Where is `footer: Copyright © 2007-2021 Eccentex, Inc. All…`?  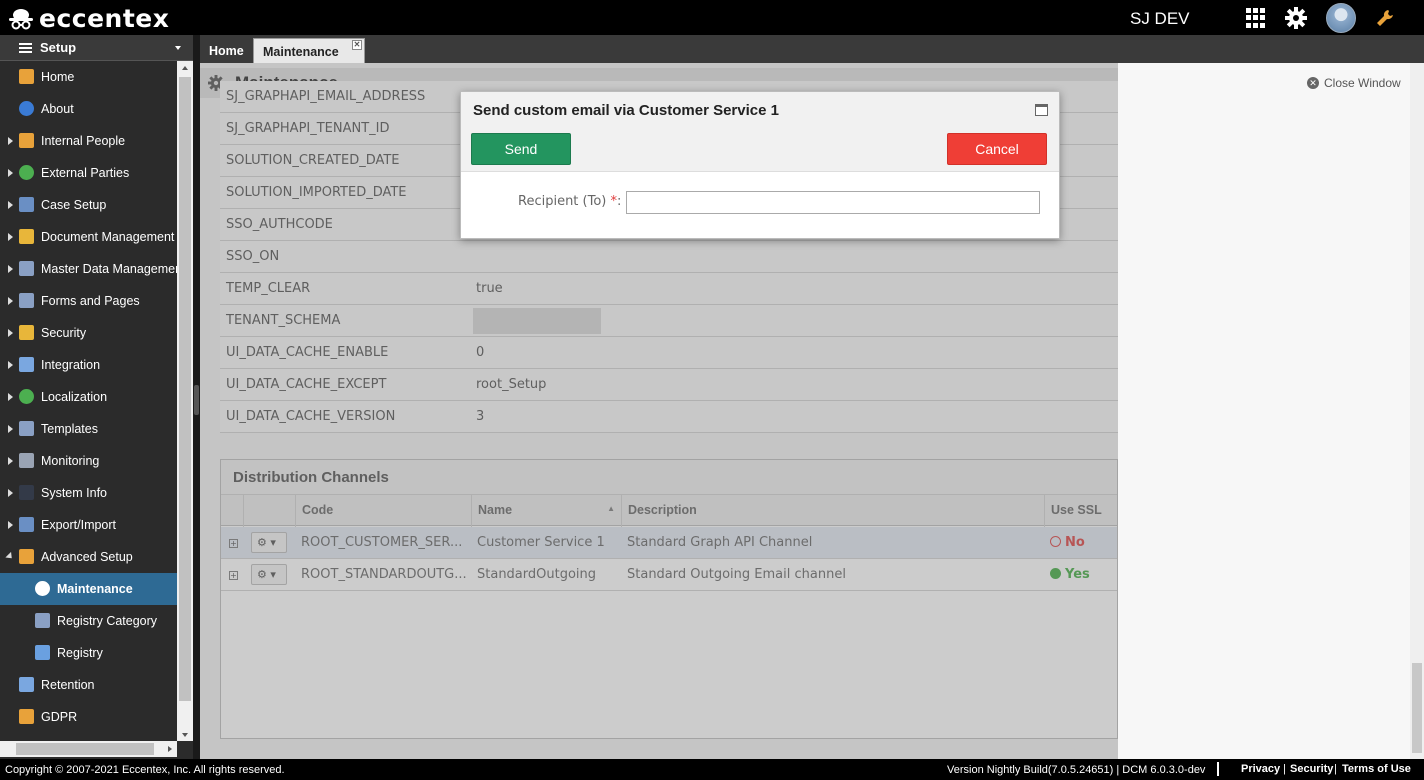
footer: Copyright © 2007-2021 Eccentex, Inc. All… is located at coordinates (712, 769).